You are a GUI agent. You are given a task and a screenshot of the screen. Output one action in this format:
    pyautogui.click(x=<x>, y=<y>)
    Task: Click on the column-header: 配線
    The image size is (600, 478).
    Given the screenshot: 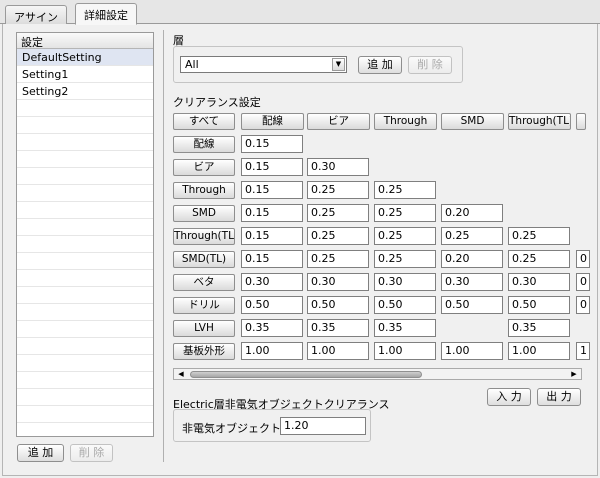 What is the action you would take?
    pyautogui.click(x=272, y=121)
    